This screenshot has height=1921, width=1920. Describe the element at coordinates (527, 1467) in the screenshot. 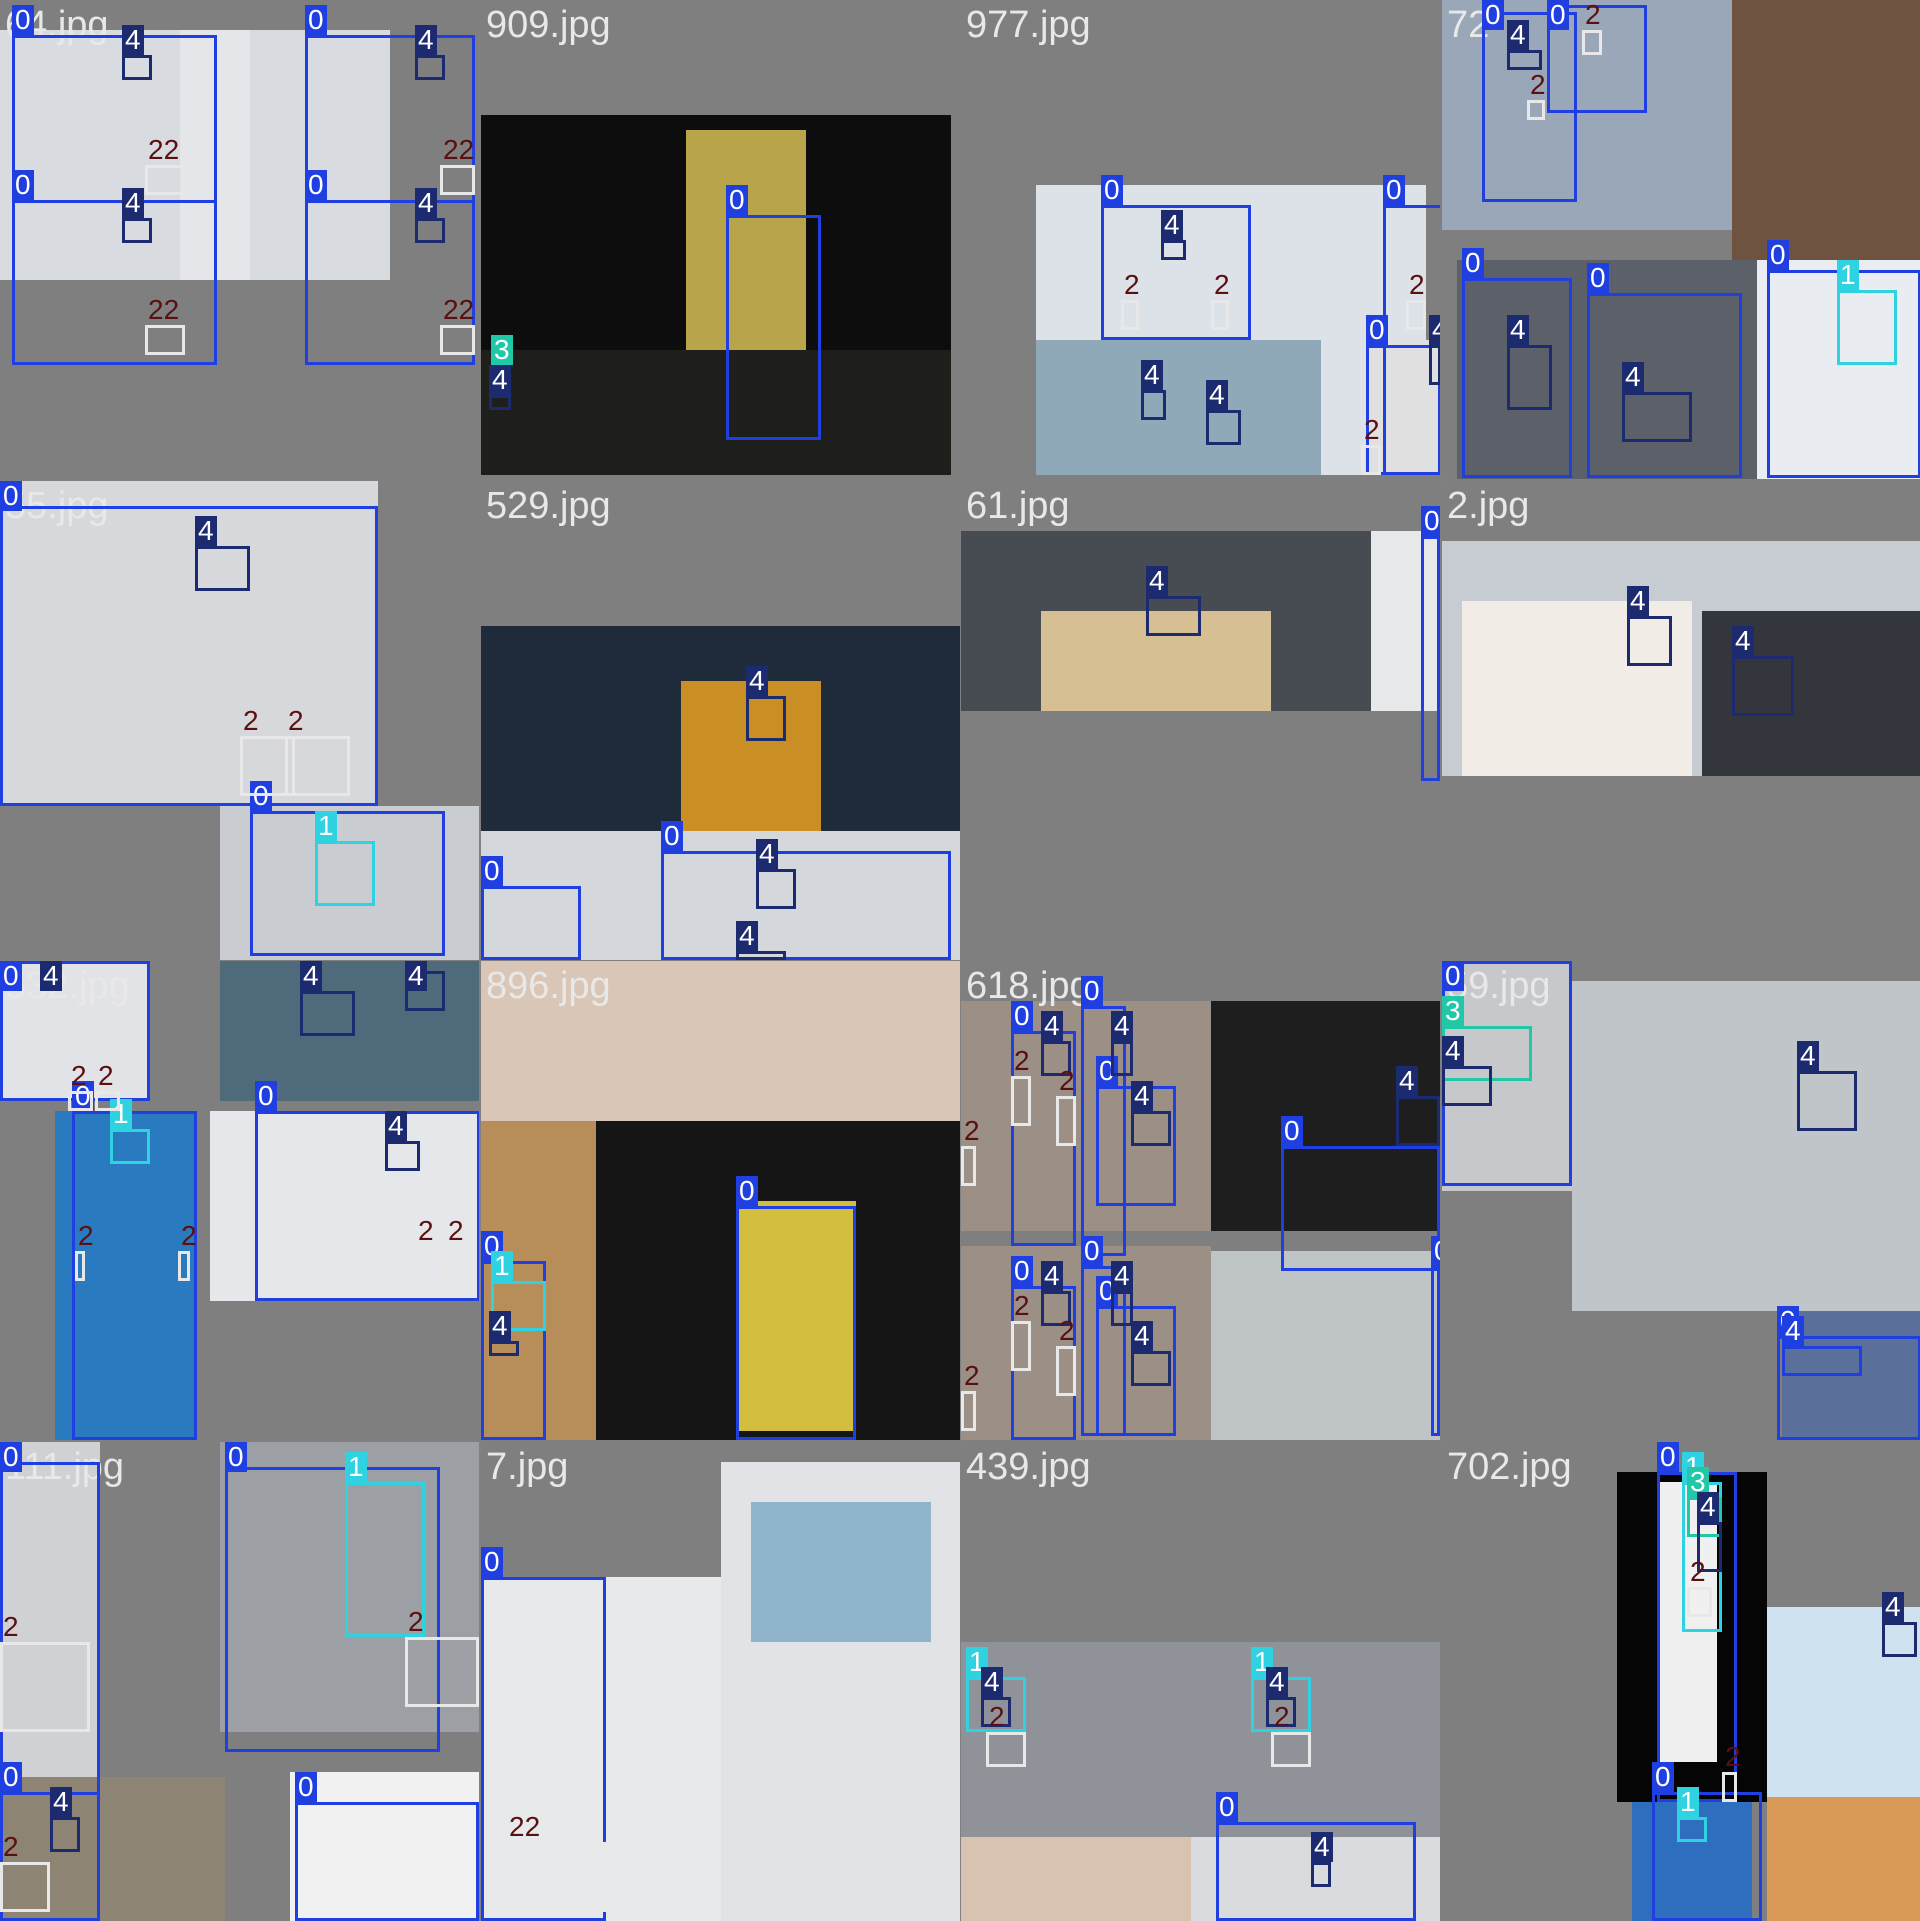

I see `tile-filename: 7.jpg` at that location.